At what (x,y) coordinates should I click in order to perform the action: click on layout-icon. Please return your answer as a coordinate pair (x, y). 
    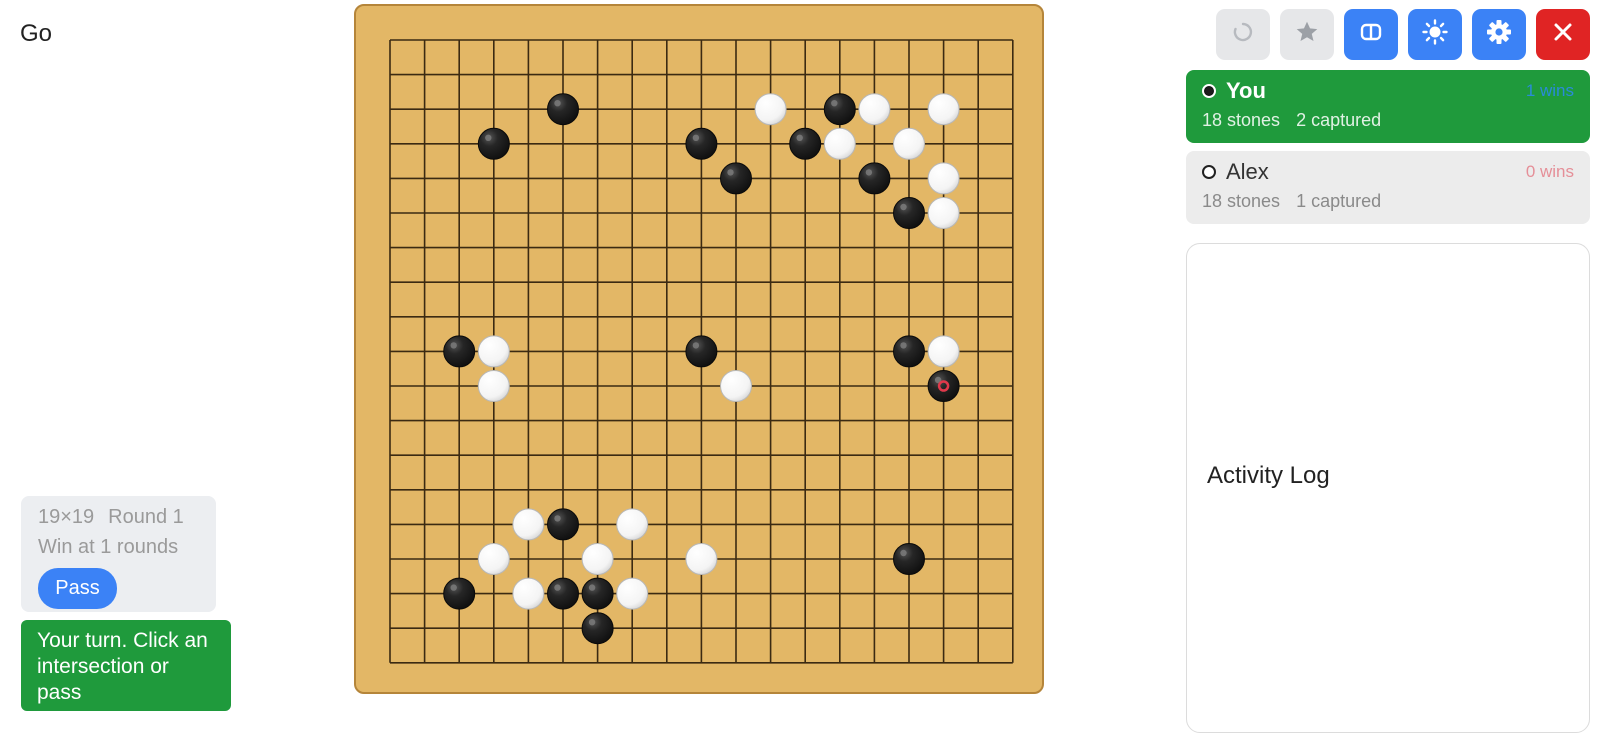
    Looking at the image, I should click on (1371, 34).